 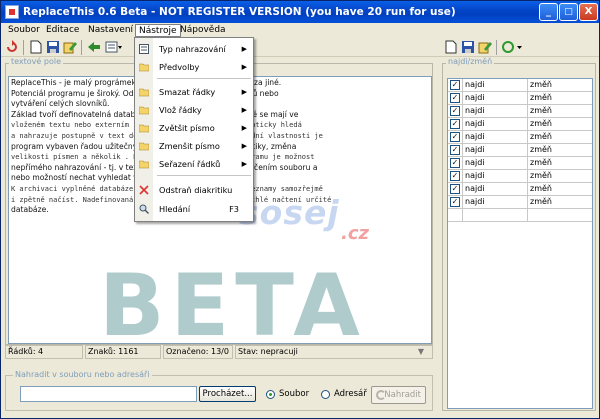 What do you see at coordinates (455, 215) in the screenshot?
I see `row-checkbox-empty` at bounding box center [455, 215].